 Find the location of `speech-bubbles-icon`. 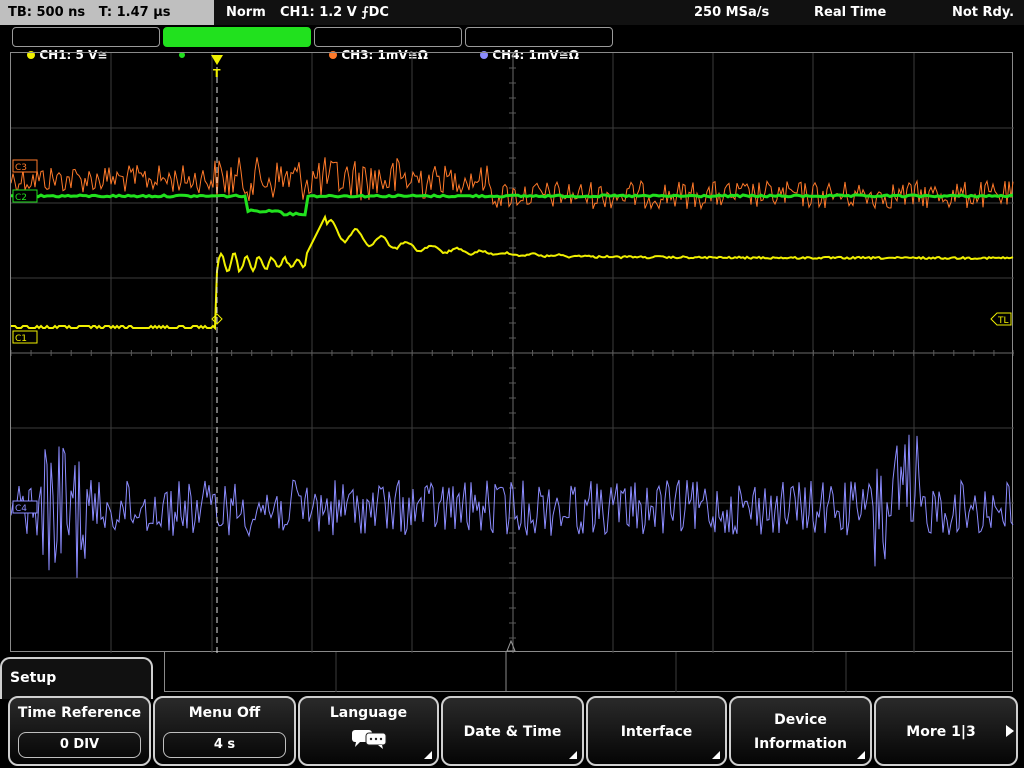

speech-bubbles-icon is located at coordinates (369, 739).